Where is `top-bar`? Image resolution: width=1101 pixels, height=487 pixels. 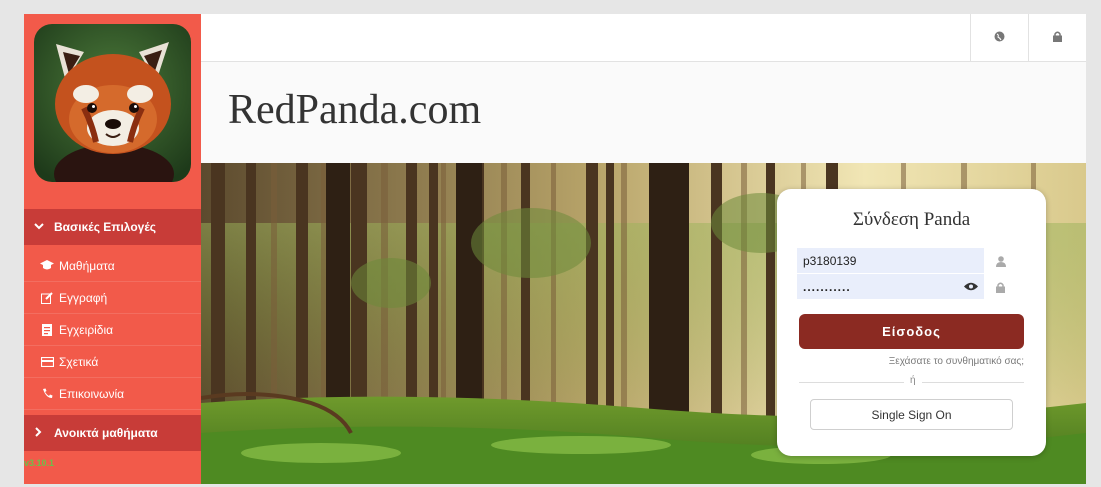 top-bar is located at coordinates (643, 38).